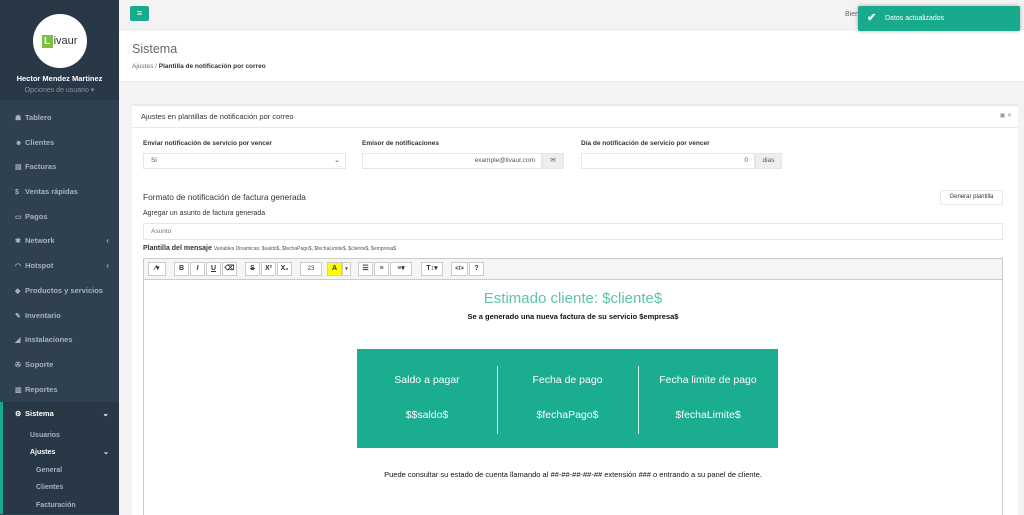 Image resolution: width=1024 pixels, height=515 pixels. What do you see at coordinates (401, 269) in the screenshot?
I see `paragraph-align-icon: ≡▾` at bounding box center [401, 269].